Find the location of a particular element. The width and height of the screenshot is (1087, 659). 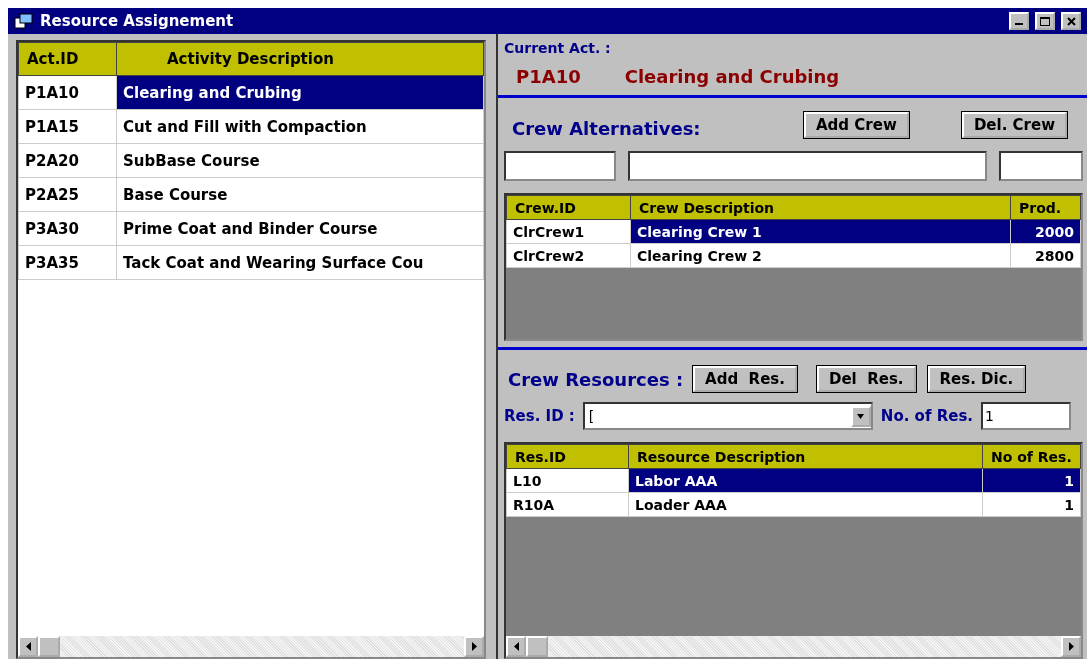

id-cell: P1A10 is located at coordinates (67, 92).